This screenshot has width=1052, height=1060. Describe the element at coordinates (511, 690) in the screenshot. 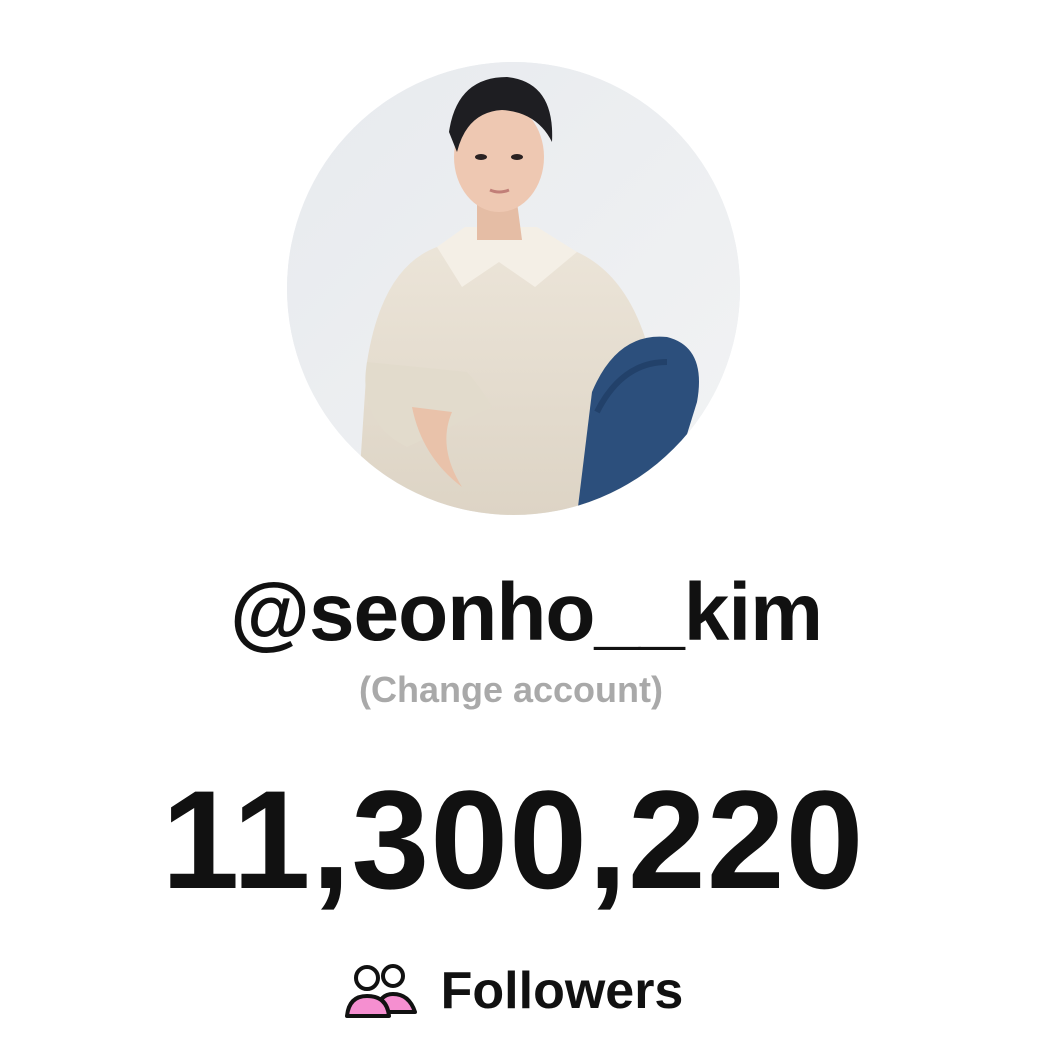

I see `change-account-link: (Change account)` at that location.